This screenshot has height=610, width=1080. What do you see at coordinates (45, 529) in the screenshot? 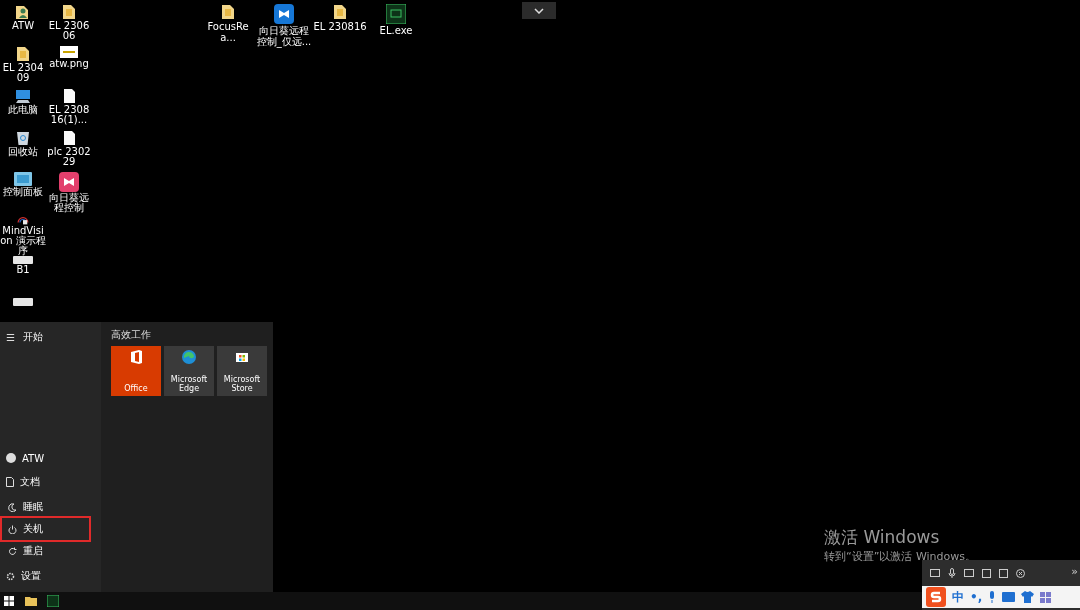
I see `power-option: 关机` at bounding box center [45, 529].